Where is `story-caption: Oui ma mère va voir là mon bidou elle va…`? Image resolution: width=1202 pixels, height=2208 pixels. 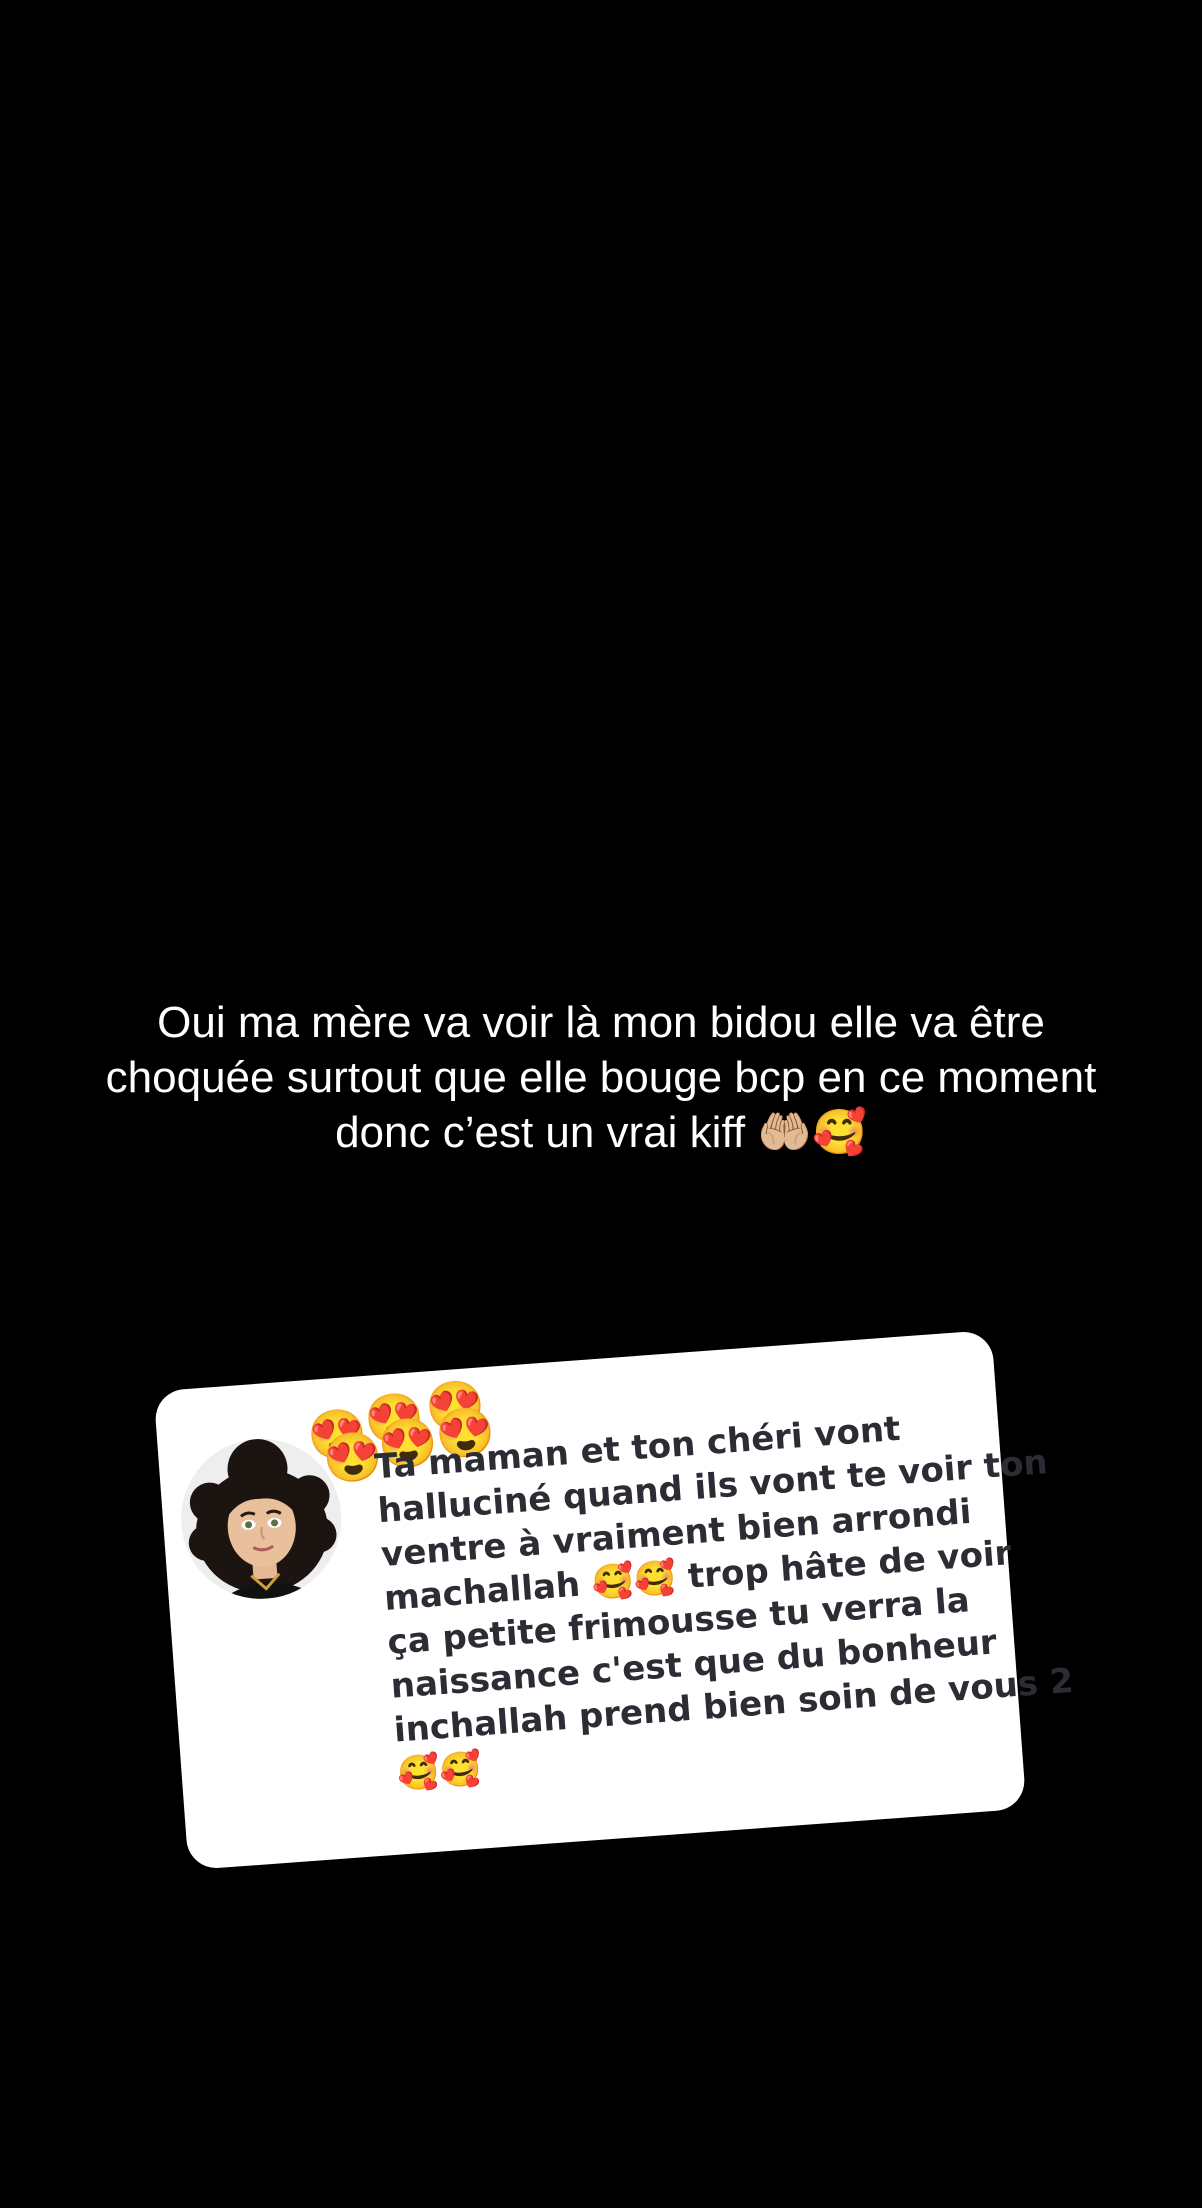
story-caption: Oui ma mère va voir là mon bidou elle va… is located at coordinates (601, 1077).